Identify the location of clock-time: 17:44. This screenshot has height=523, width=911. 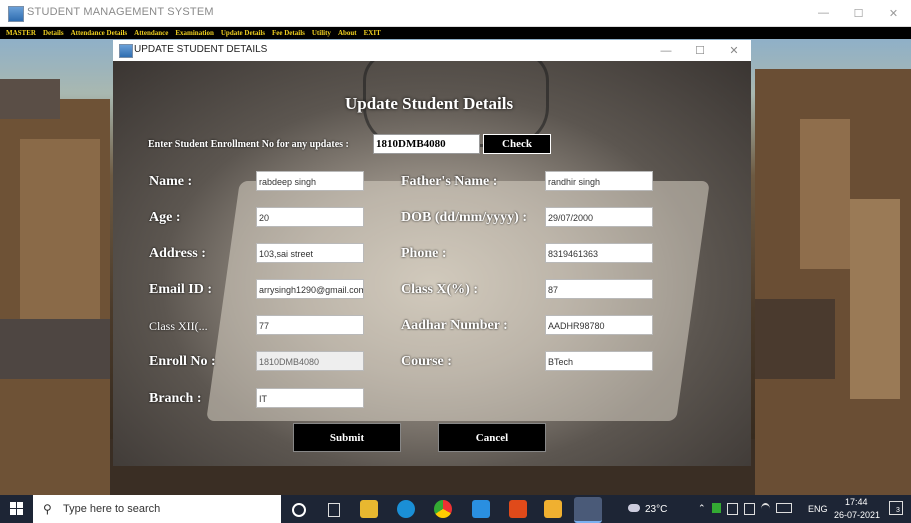
(856, 502).